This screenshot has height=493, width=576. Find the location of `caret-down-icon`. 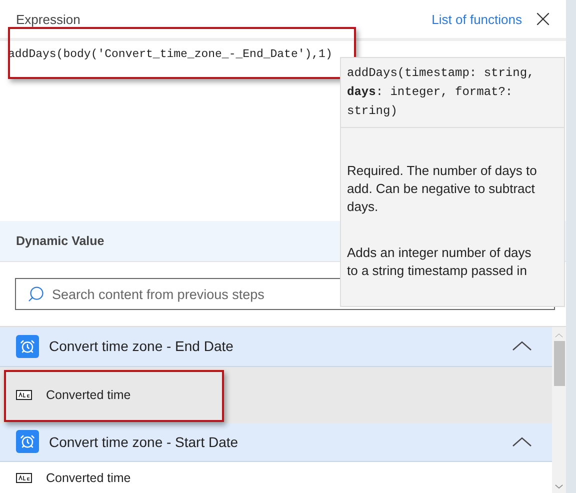

caret-down-icon is located at coordinates (559, 486).